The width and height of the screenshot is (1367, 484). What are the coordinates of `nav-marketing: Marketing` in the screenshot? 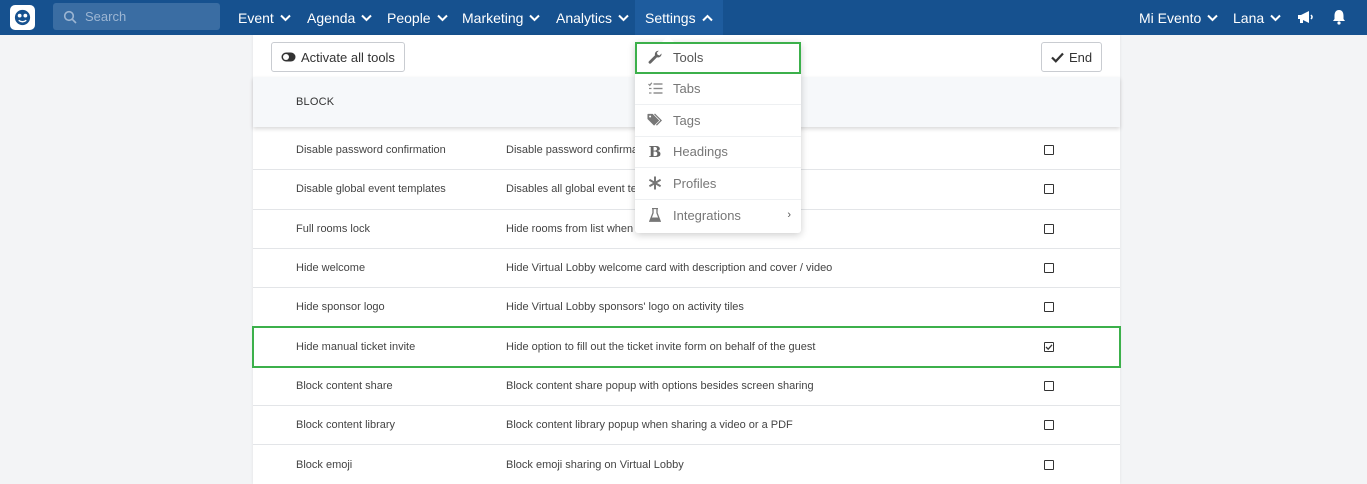 It's located at (501, 17).